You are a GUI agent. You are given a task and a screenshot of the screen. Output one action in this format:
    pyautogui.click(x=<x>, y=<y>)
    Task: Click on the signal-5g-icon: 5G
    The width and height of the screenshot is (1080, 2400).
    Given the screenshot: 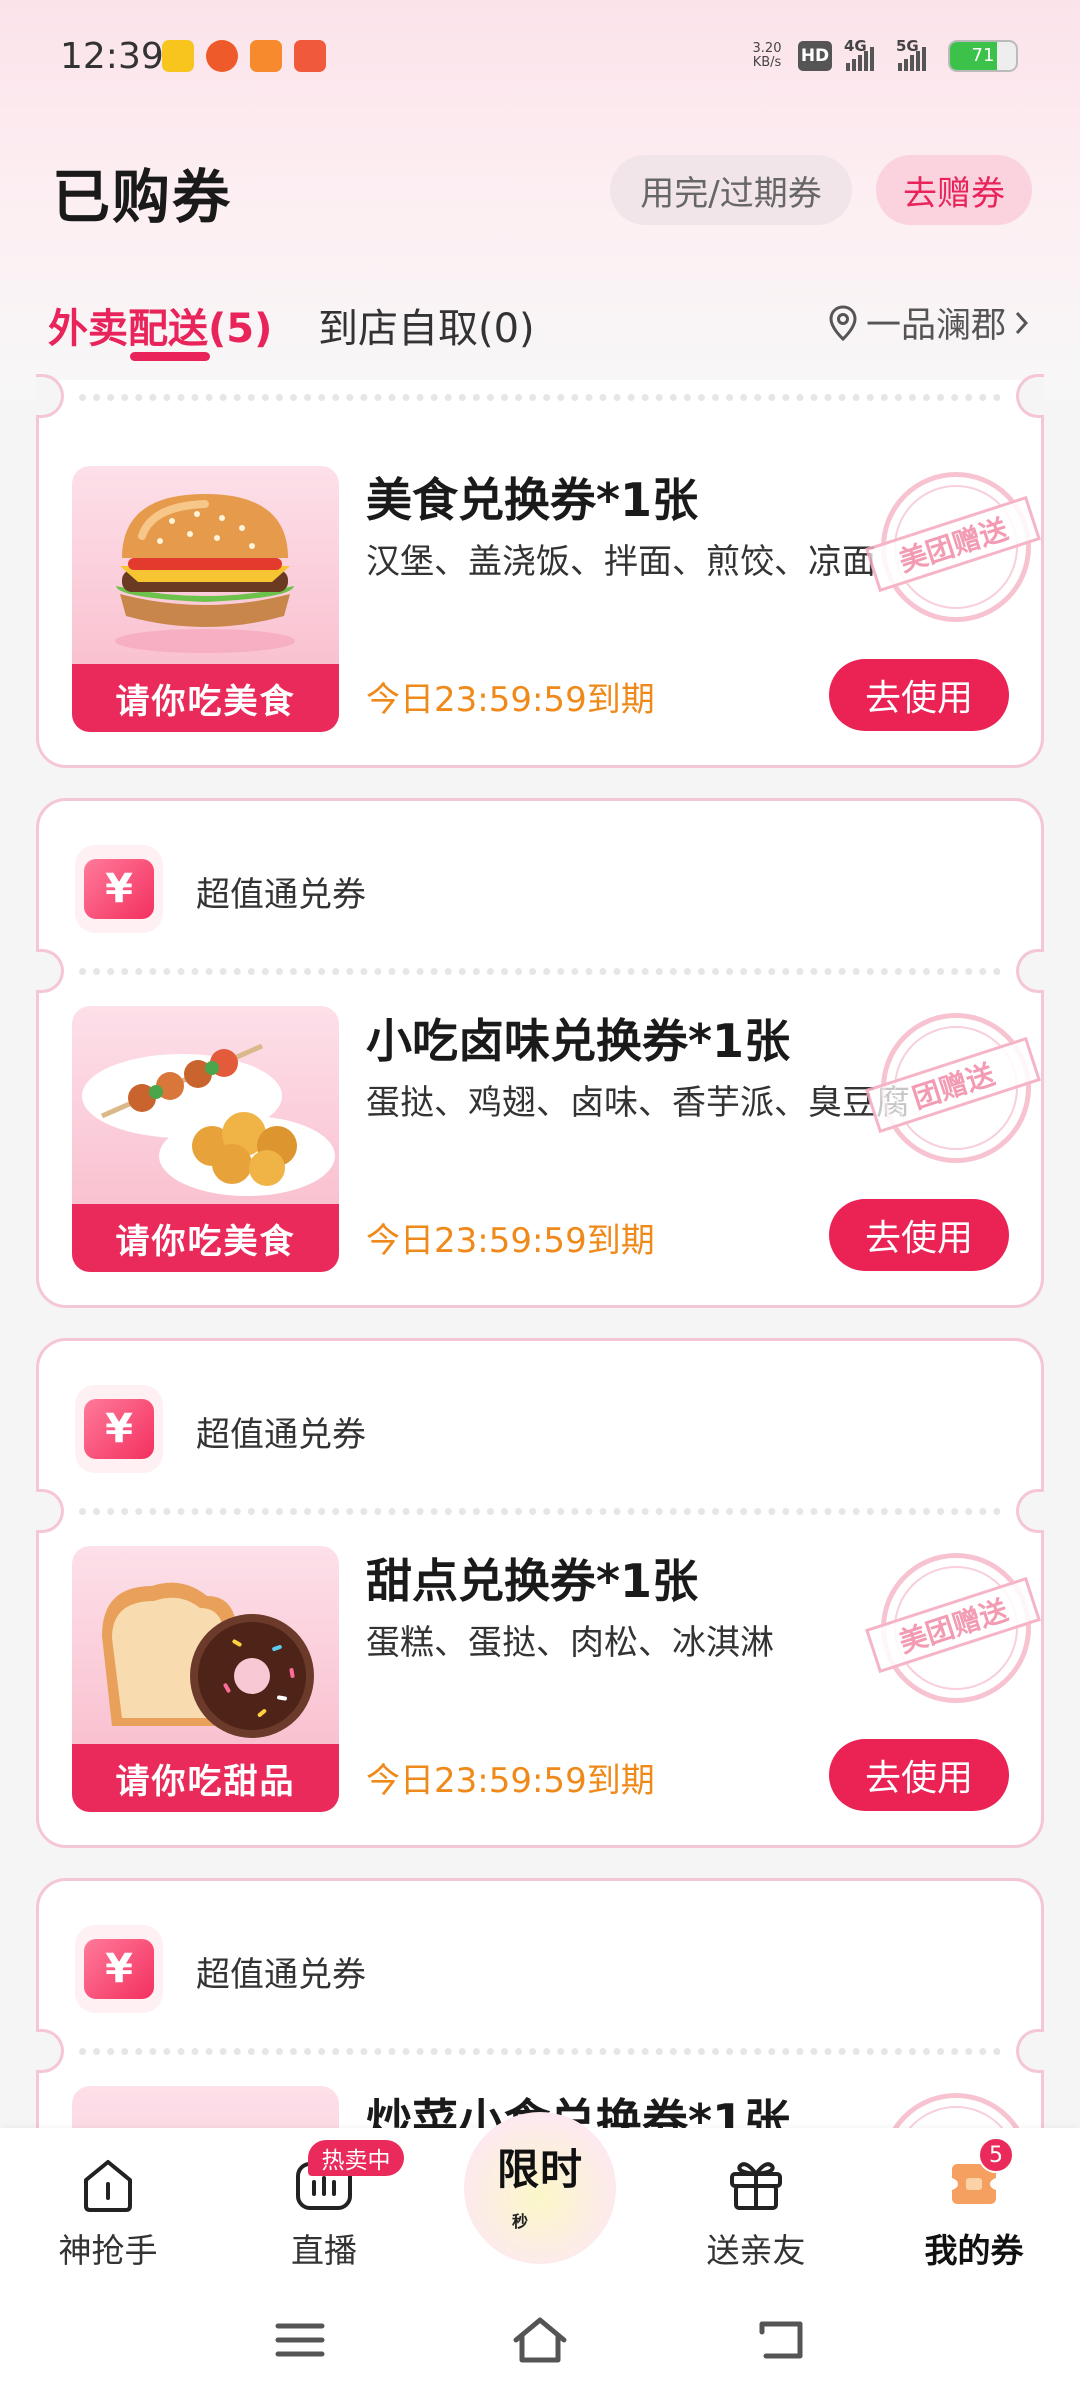 What is the action you would take?
    pyautogui.click(x=916, y=54)
    